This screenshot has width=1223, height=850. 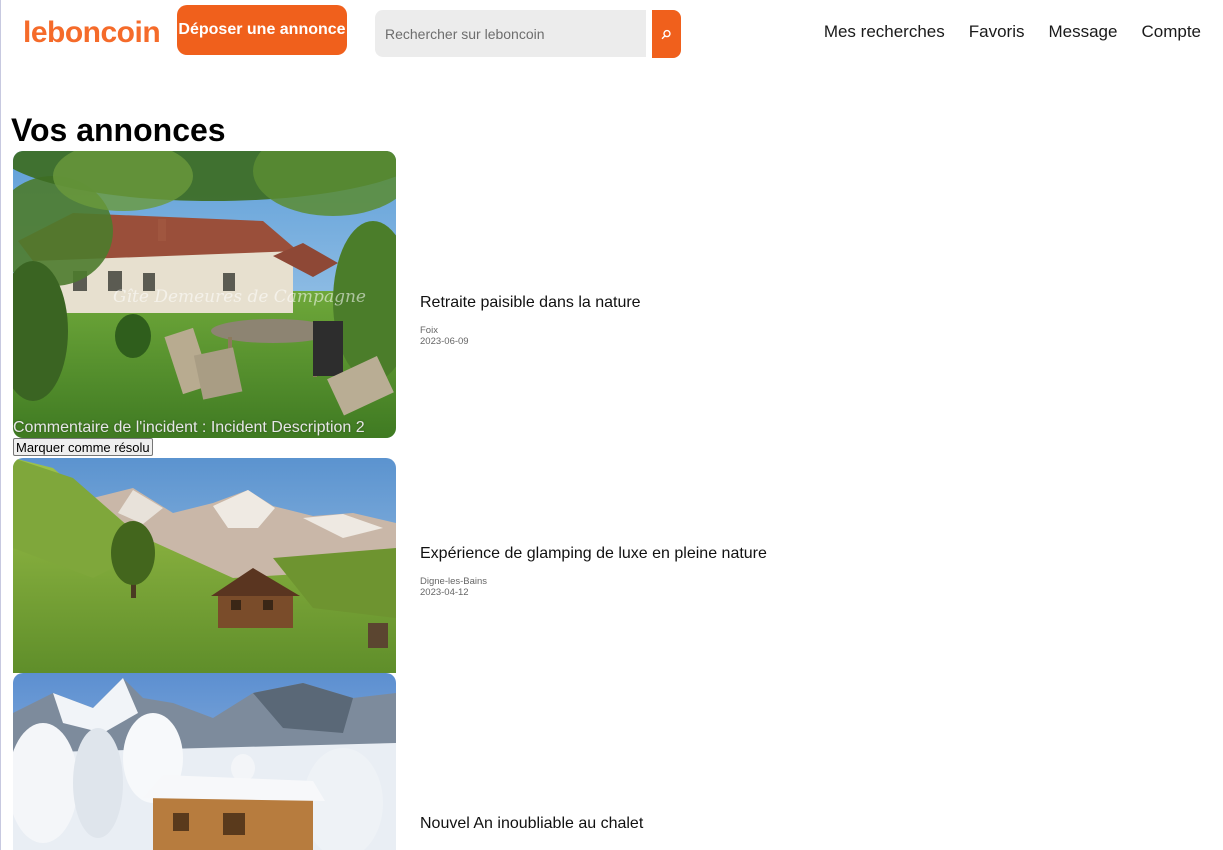 What do you see at coordinates (444, 341) in the screenshot?
I see `listing-date: 2023-06-09` at bounding box center [444, 341].